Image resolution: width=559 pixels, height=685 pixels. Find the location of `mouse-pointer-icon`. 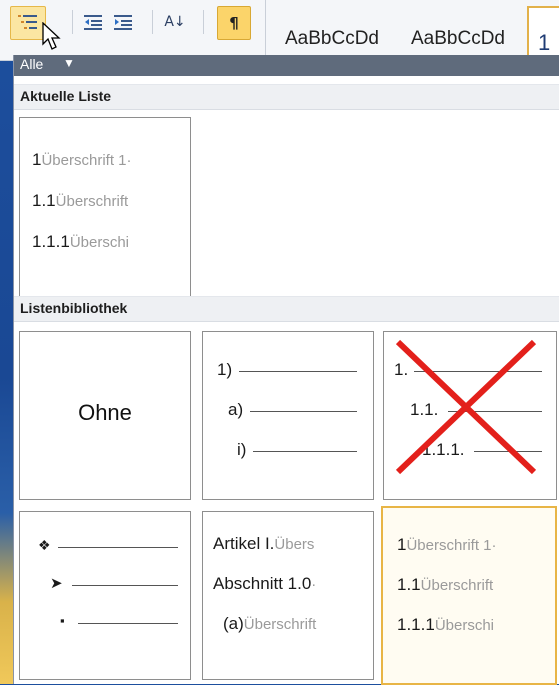

mouse-pointer-icon is located at coordinates (51, 36).